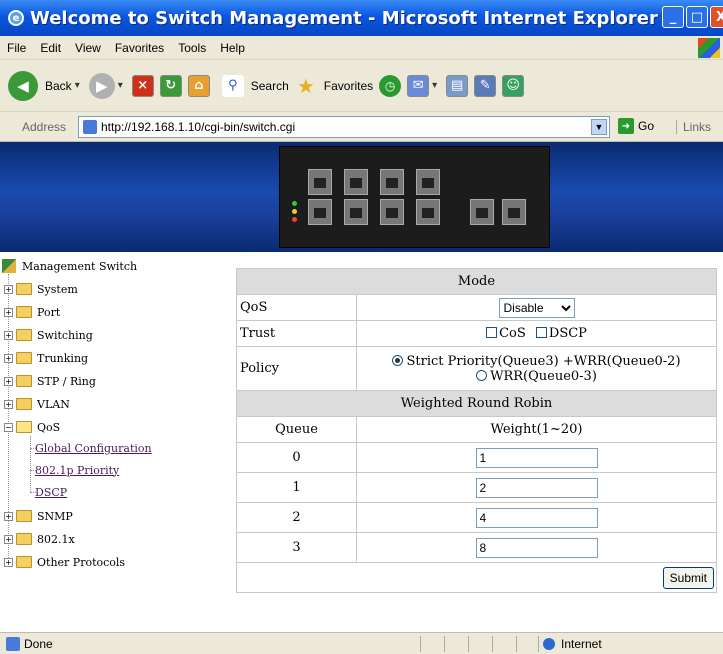  I want to click on history-button: ◷, so click(390, 85).